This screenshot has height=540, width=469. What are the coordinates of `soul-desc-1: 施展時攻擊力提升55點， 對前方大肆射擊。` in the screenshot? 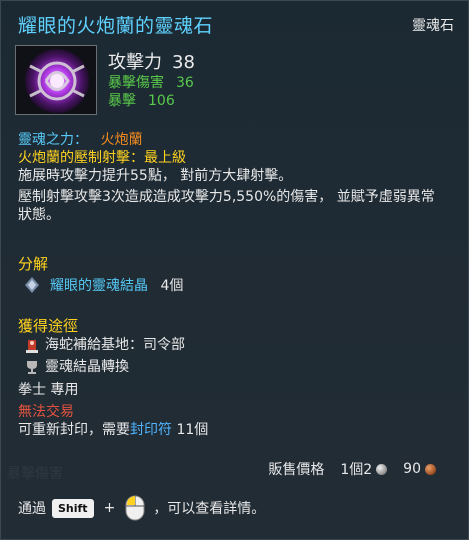 It's located at (155, 176).